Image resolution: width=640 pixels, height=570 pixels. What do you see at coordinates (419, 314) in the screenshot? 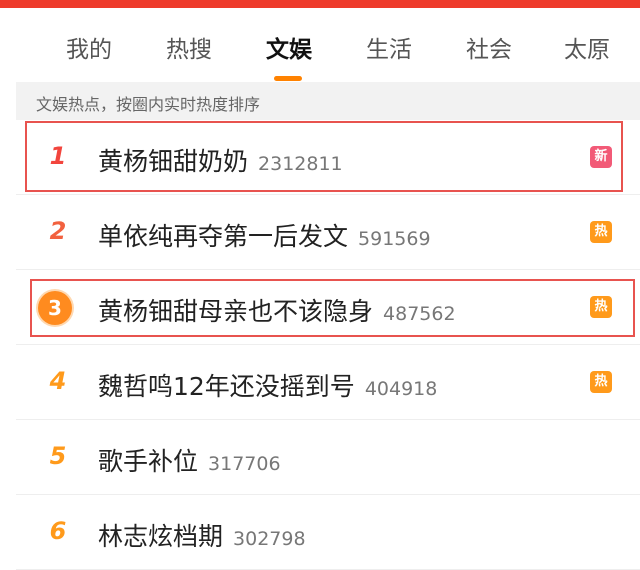
I see `item-count: 487562` at bounding box center [419, 314].